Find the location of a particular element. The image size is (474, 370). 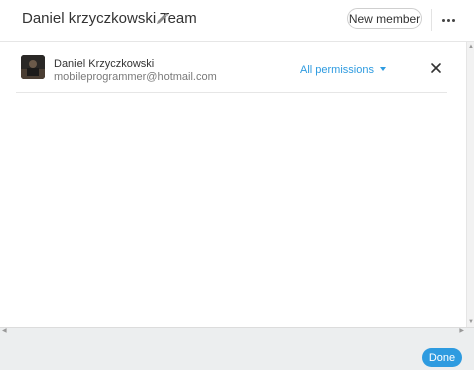

new-member-button: New member is located at coordinates (384, 18).